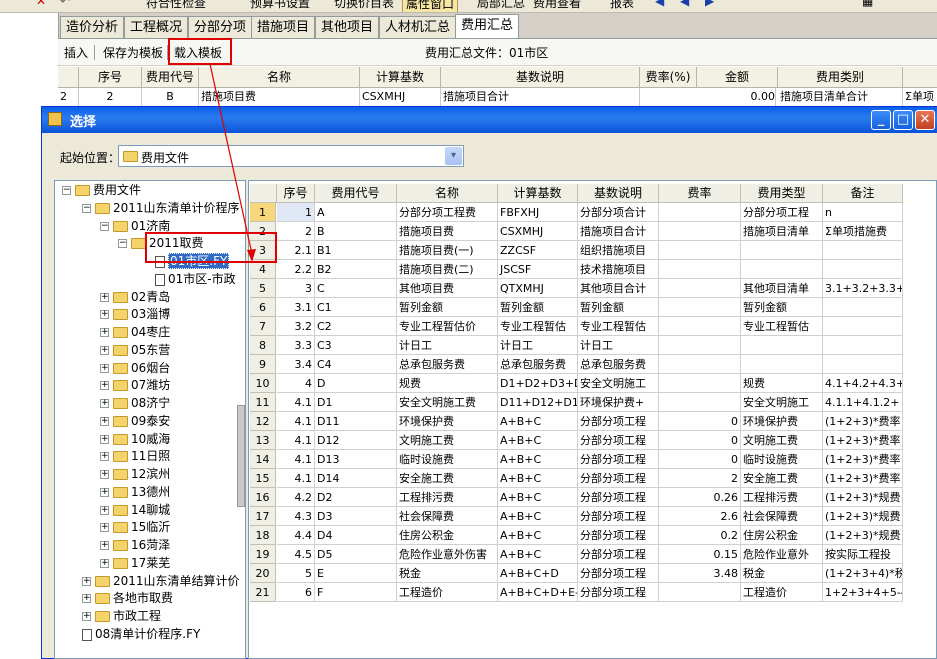  Describe the element at coordinates (231, 159) in the screenshot. I see `arrow-line` at that location.